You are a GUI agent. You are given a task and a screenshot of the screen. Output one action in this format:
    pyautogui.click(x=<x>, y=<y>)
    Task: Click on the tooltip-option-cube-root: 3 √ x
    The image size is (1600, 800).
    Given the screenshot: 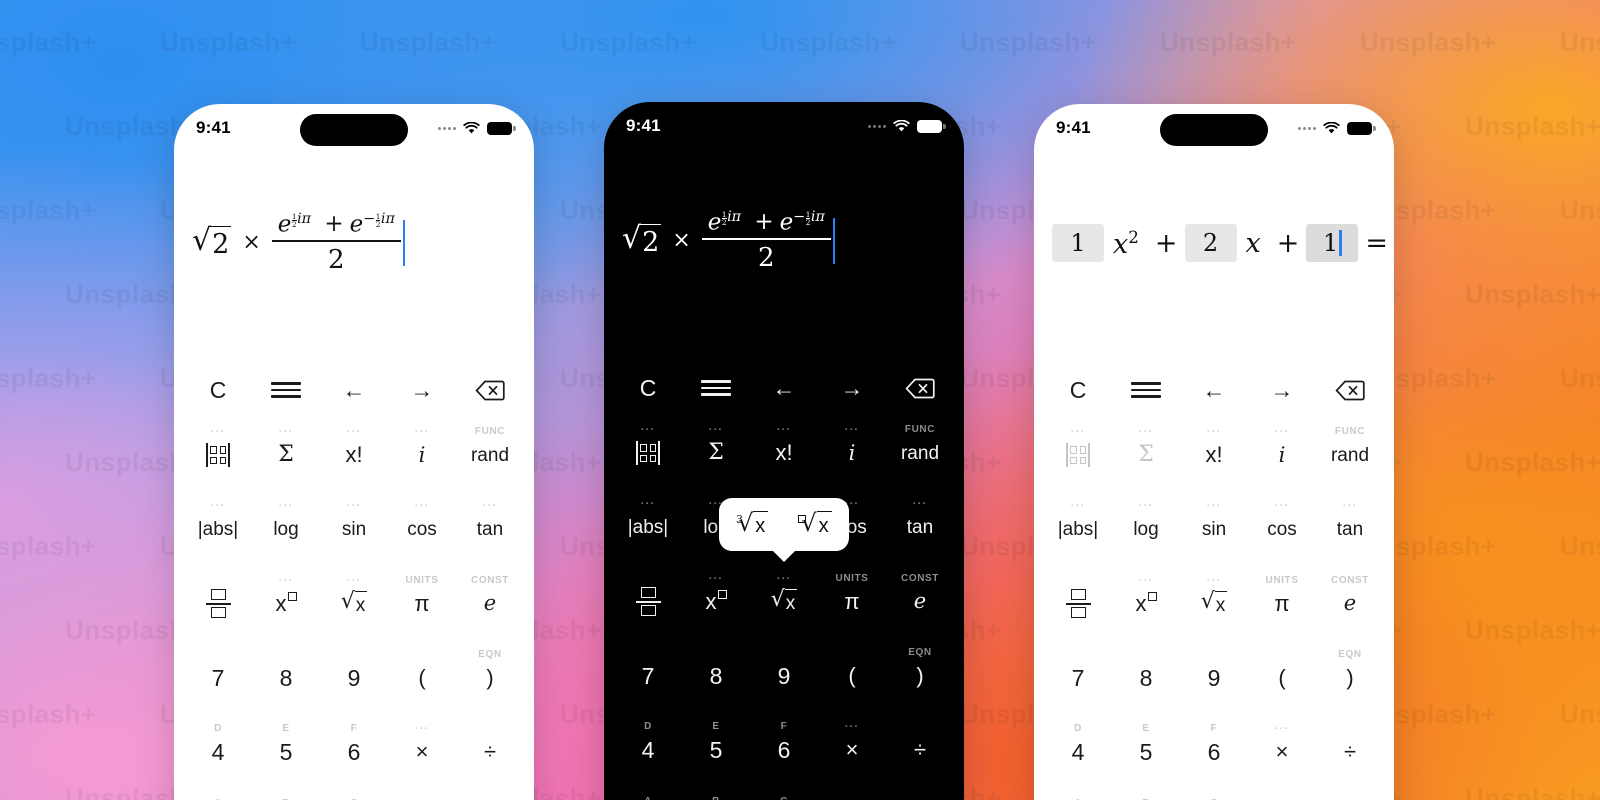 What is the action you would take?
    pyautogui.click(x=752, y=524)
    